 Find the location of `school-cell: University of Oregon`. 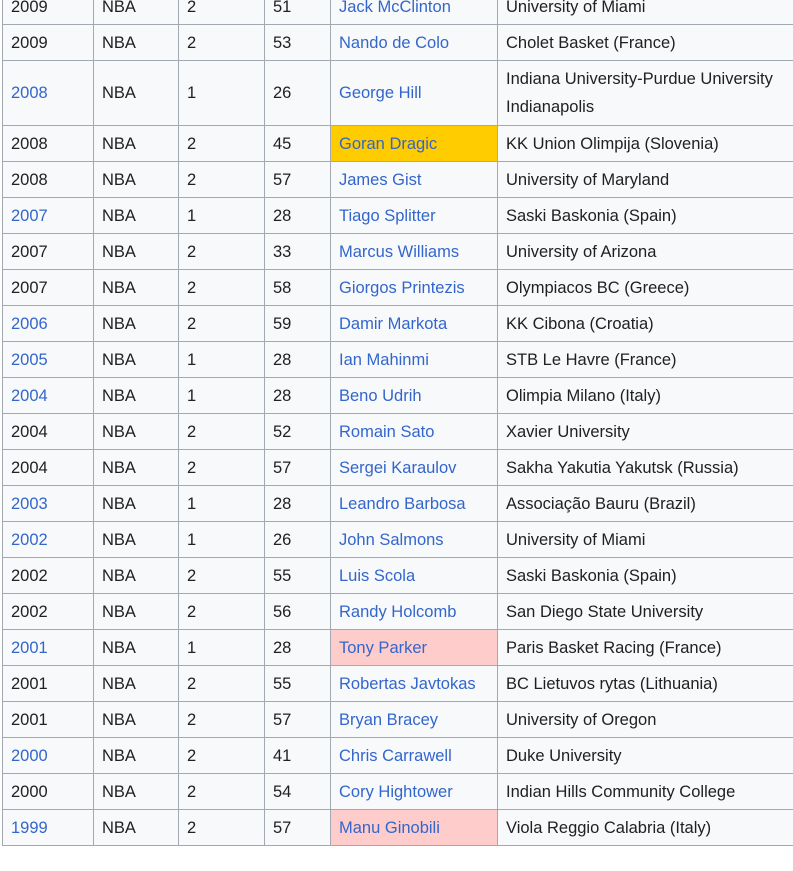

school-cell: University of Oregon is located at coordinates (645, 719).